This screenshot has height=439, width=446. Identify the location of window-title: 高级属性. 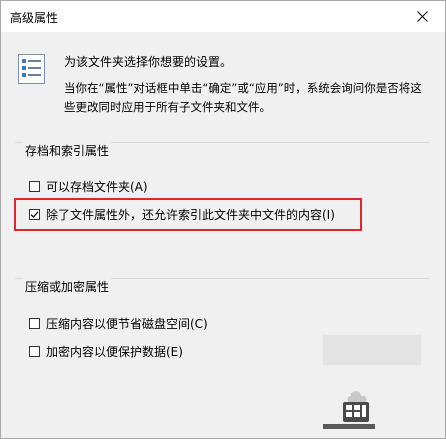
(34, 18).